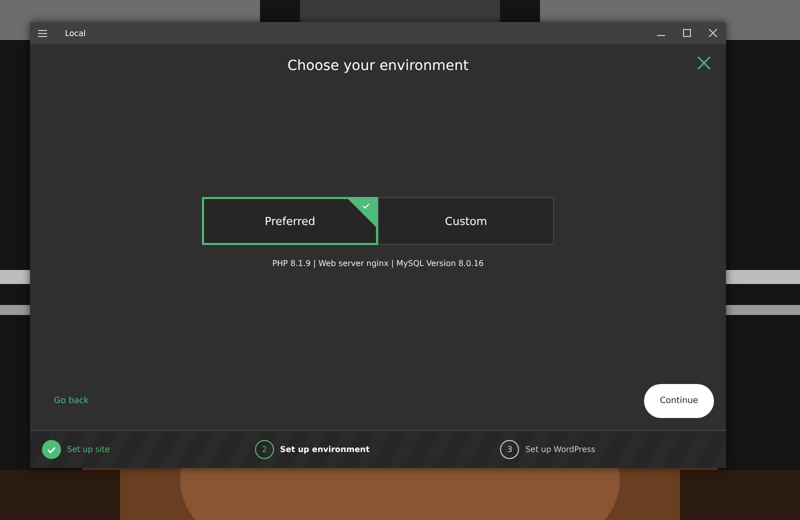 Image resolution: width=800 pixels, height=520 pixels. What do you see at coordinates (42, 33) in the screenshot?
I see `menu-icon` at bounding box center [42, 33].